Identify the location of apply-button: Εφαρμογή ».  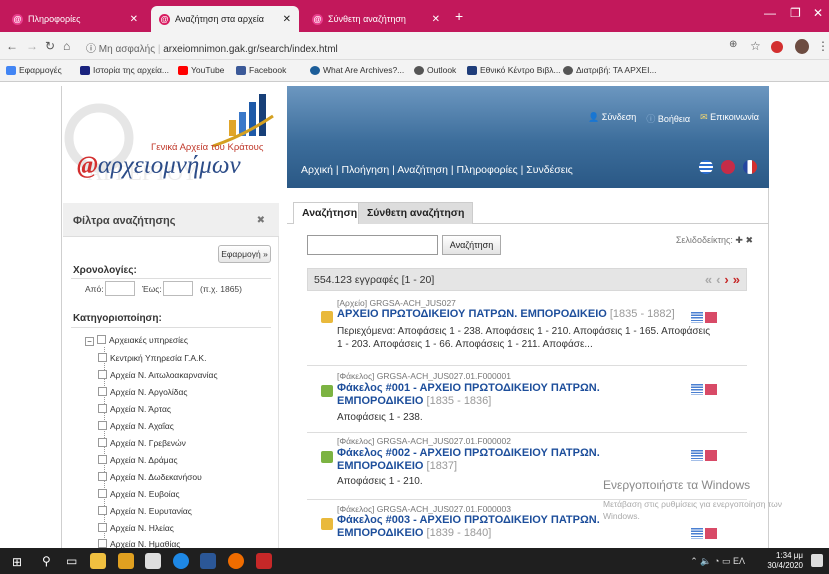
(244, 254).